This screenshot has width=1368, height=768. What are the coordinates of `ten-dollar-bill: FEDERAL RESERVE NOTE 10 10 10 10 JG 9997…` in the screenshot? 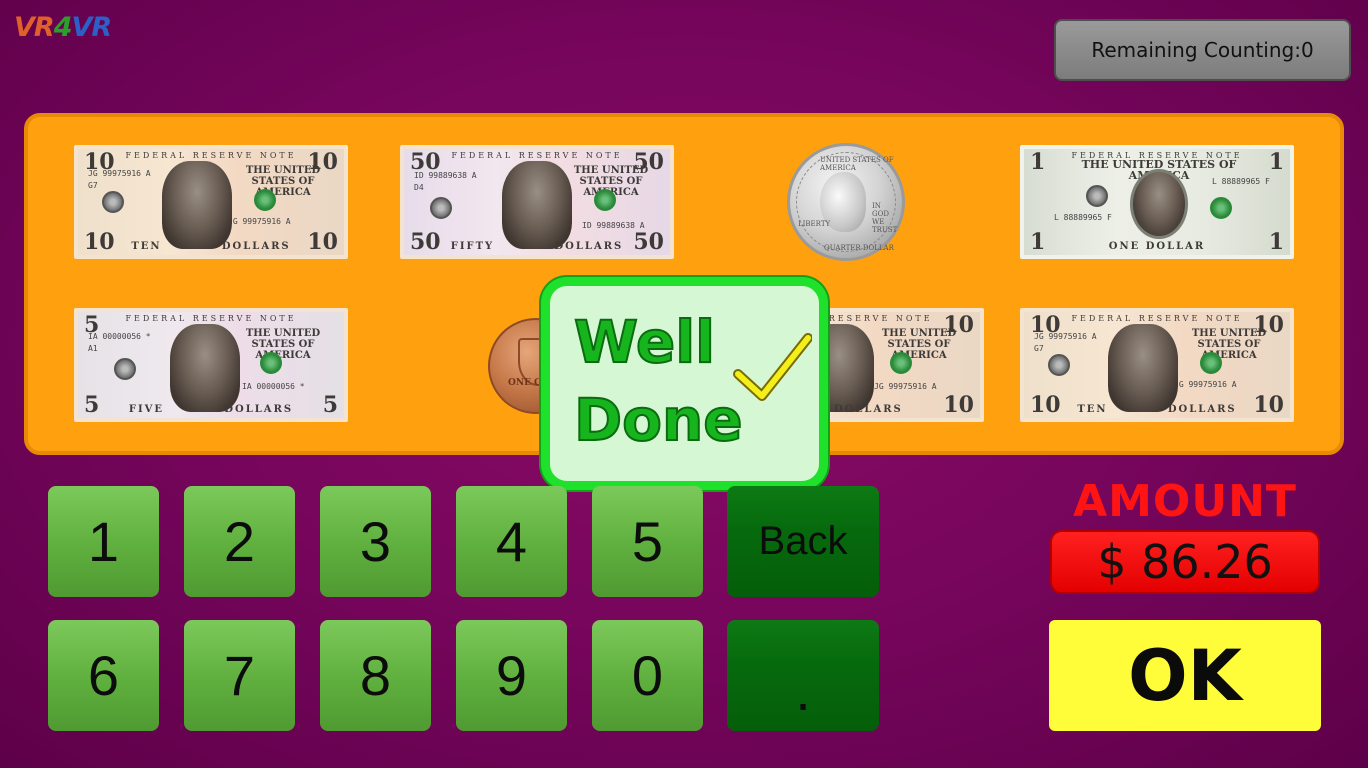 It's located at (211, 202).